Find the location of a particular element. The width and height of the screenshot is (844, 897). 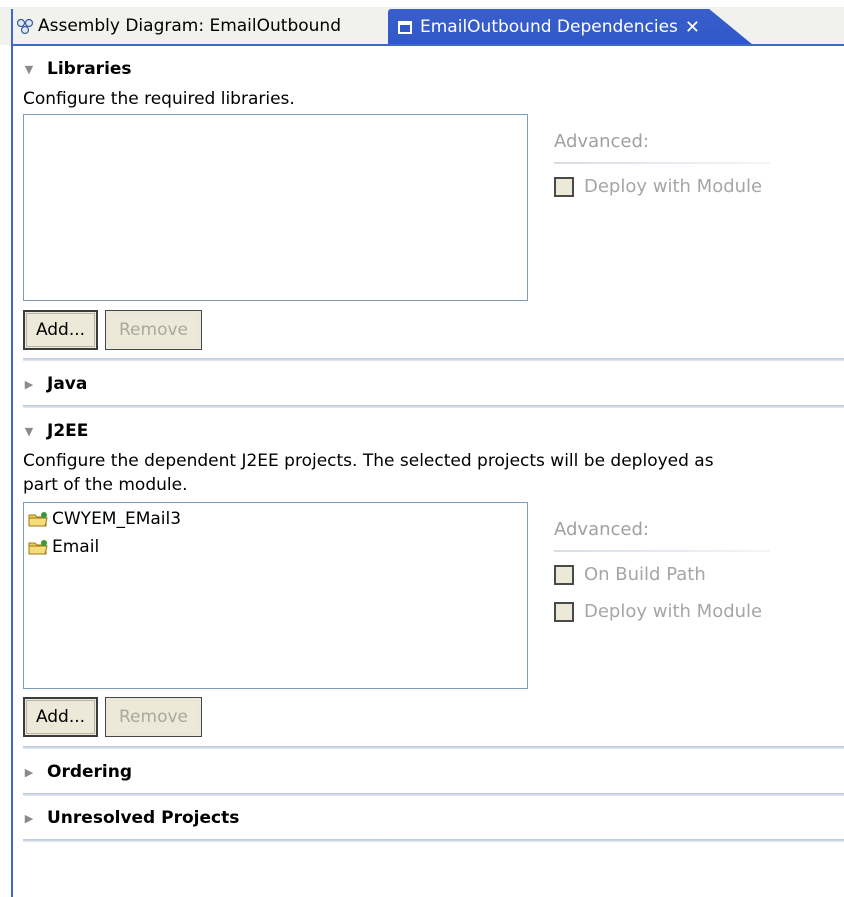

section-title: J2EE is located at coordinates (68, 431).